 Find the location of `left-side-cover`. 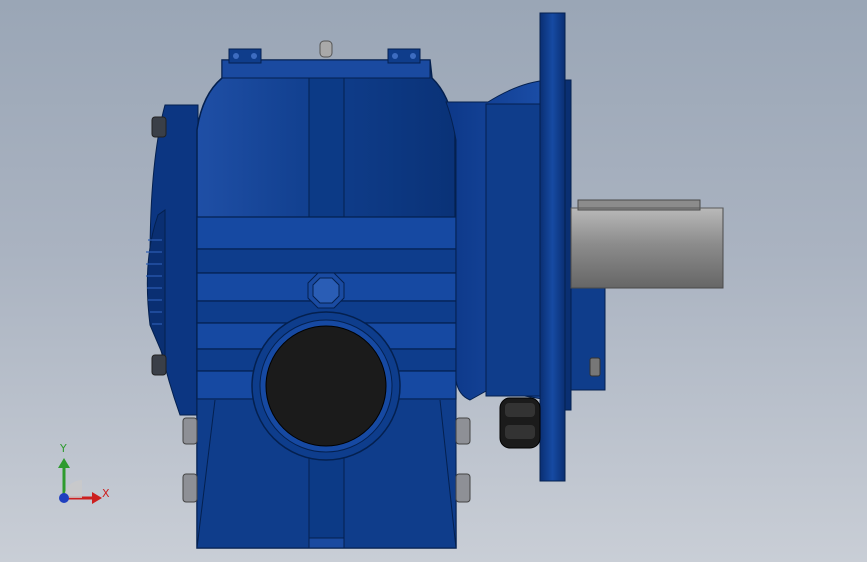

left-side-cover is located at coordinates (172, 260).